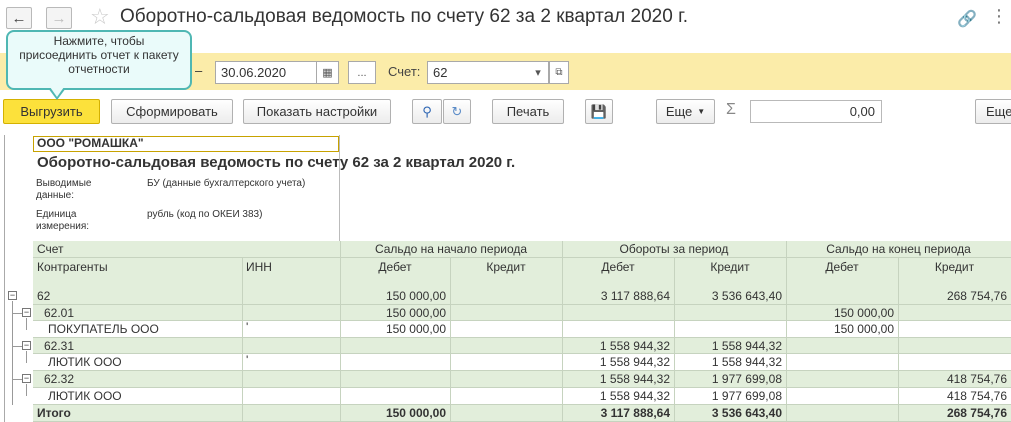  I want to click on more-actions-label: Еще, so click(679, 111).